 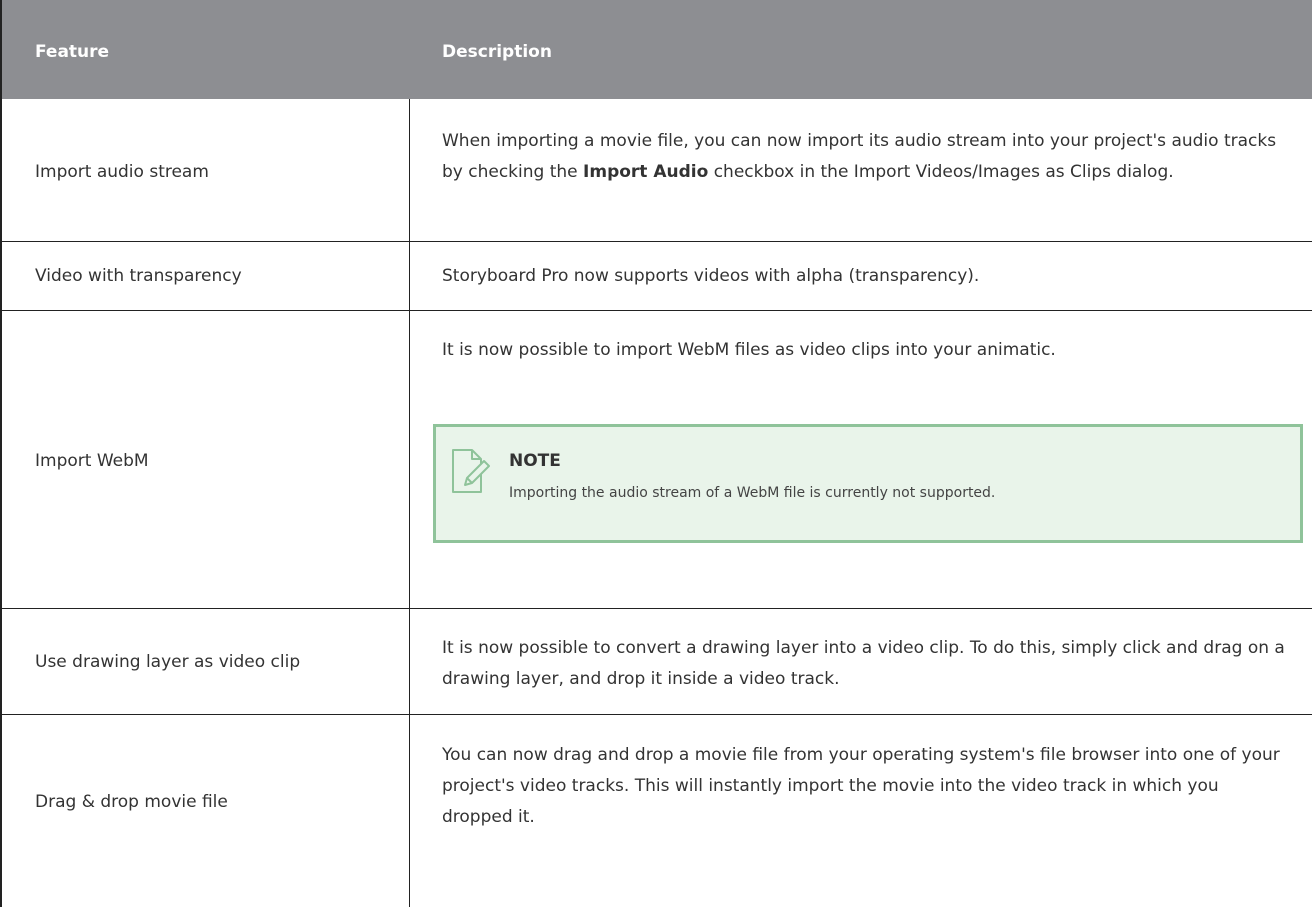 What do you see at coordinates (657, 49) in the screenshot?
I see `table-header: Feature Description` at bounding box center [657, 49].